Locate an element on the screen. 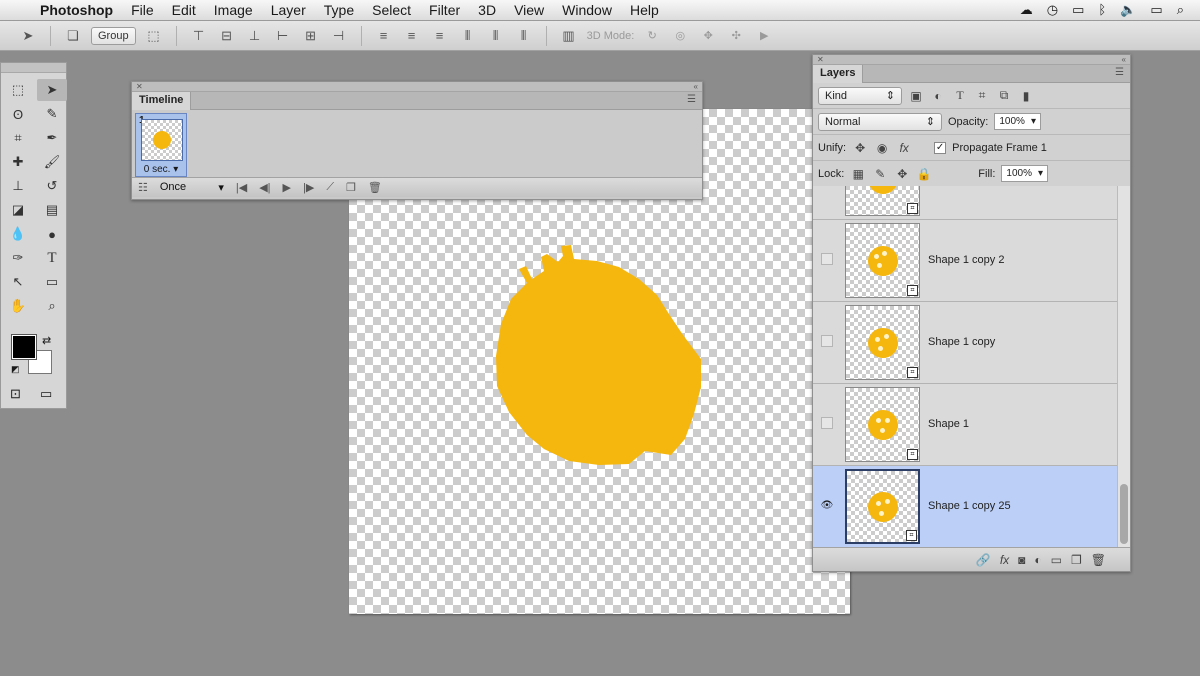  creative-cloud-icon: ☁ is located at coordinates (1026, 10).